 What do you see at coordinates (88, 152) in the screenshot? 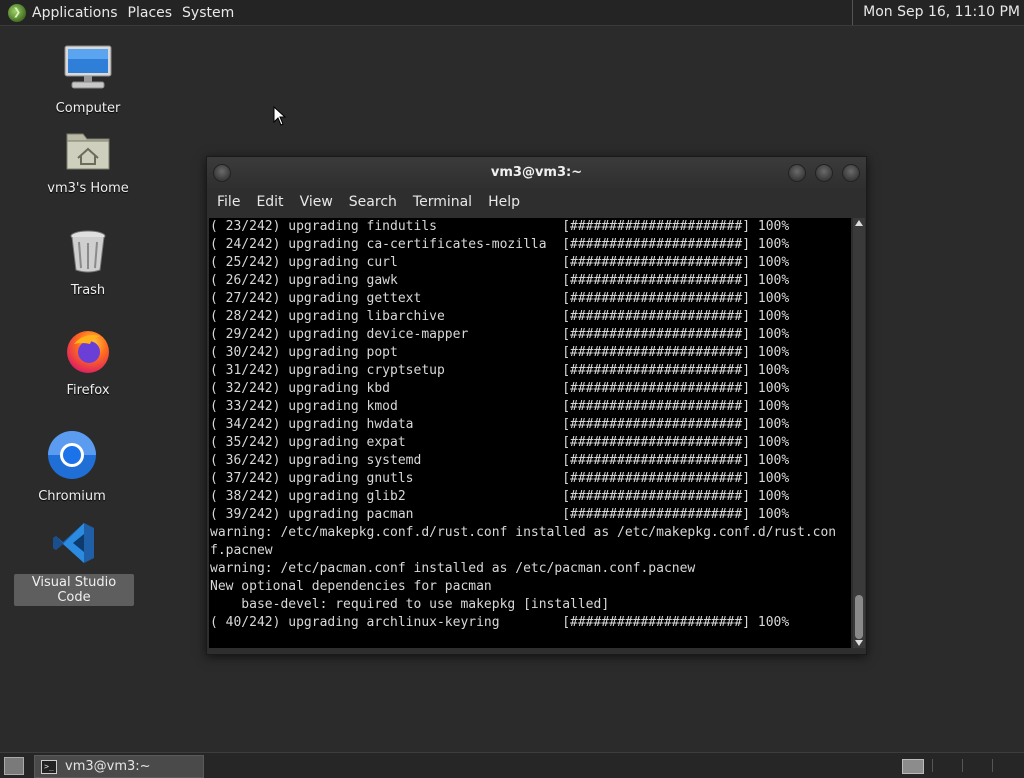
I see `home-folder-icon` at bounding box center [88, 152].